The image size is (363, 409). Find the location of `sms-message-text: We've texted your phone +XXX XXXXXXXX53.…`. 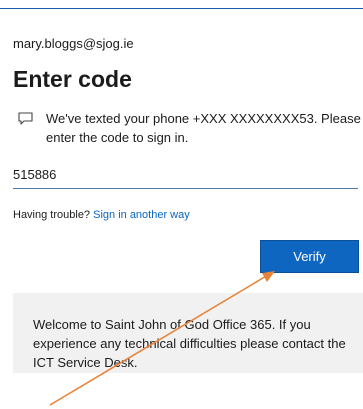

sms-message-text: We've texted your phone +XXX XXXXXXXX53.… is located at coordinates (203, 128).